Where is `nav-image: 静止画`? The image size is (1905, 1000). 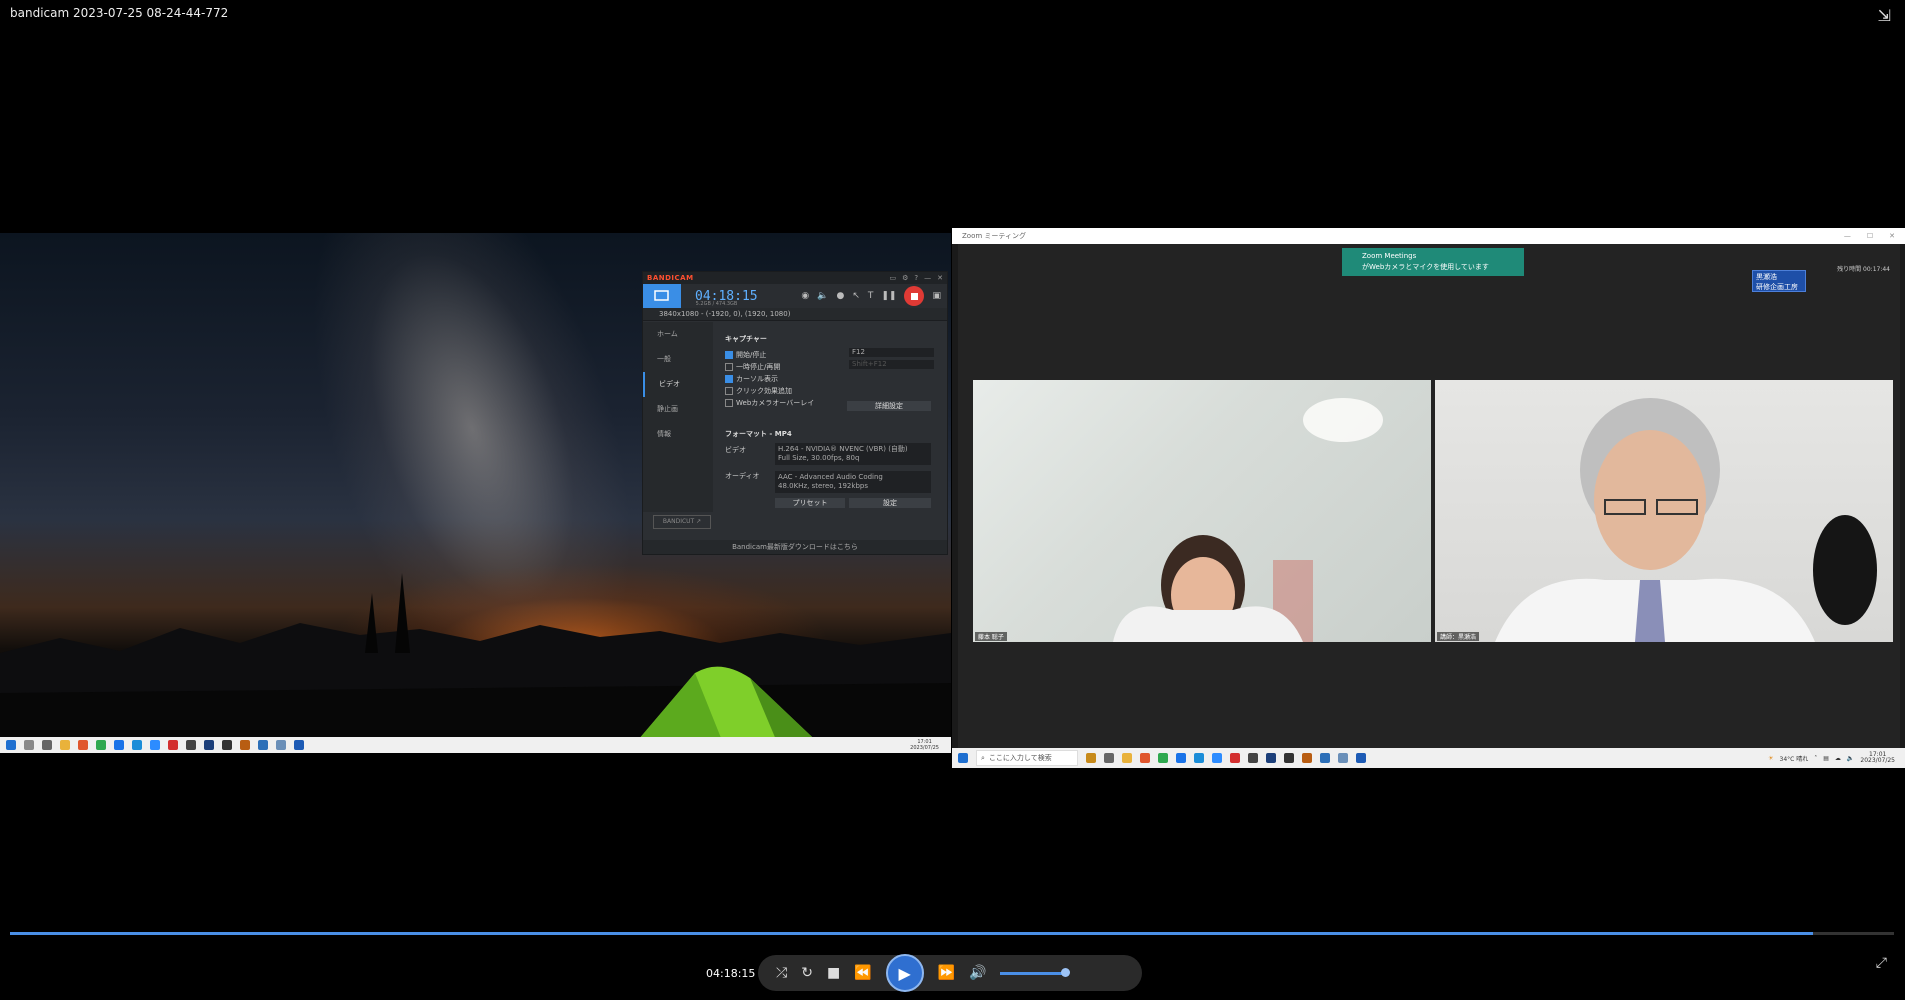 nav-image: 静止画 is located at coordinates (678, 409).